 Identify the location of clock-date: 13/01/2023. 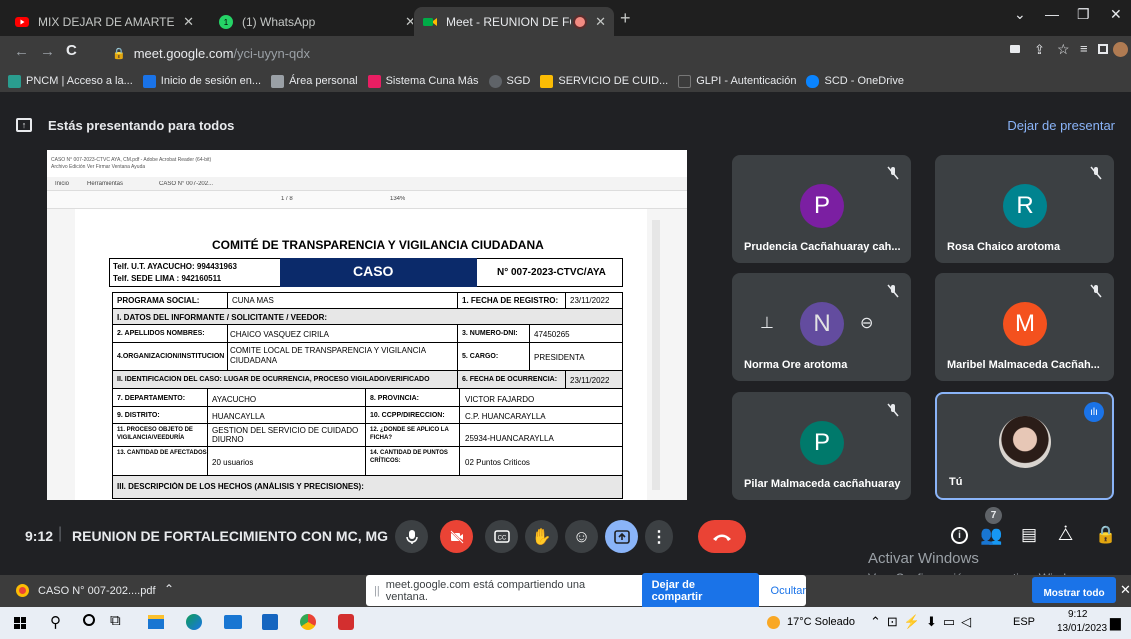
(1082, 628).